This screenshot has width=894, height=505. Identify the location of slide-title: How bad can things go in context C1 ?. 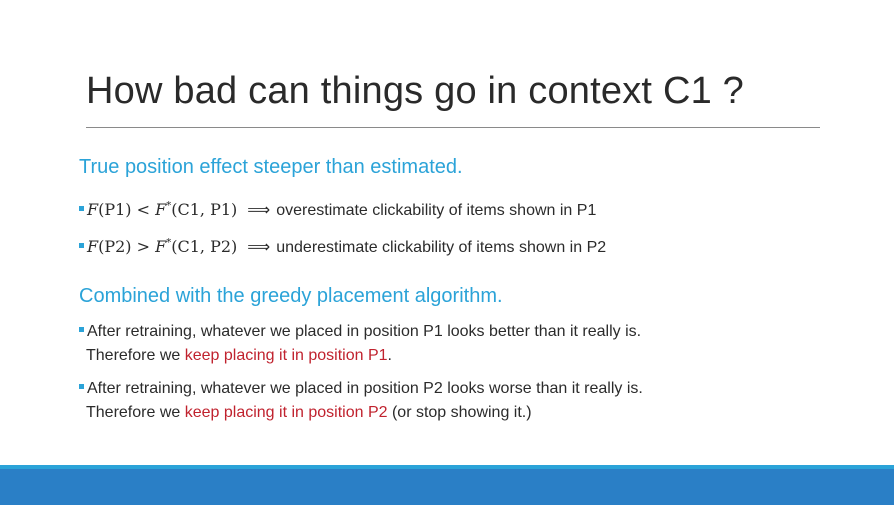
(415, 91).